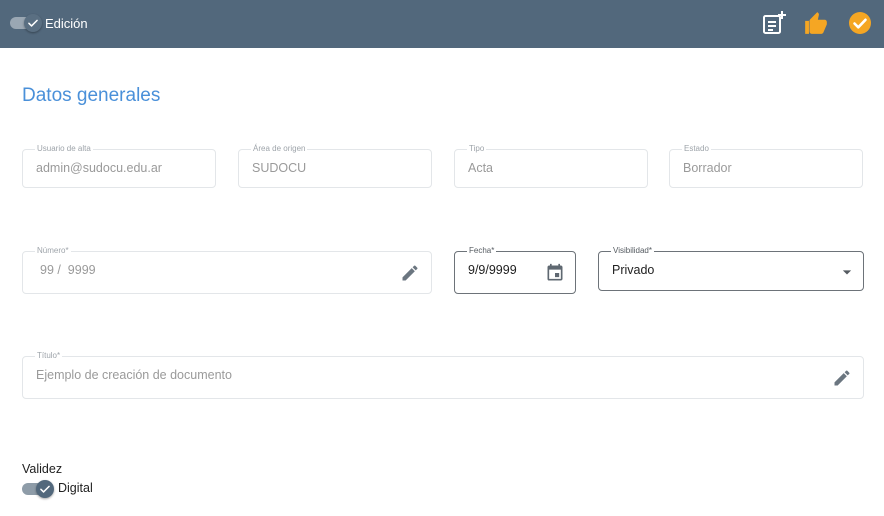 The height and width of the screenshot is (516, 884). I want to click on visibilidad-label: Visibilidad*, so click(632, 251).